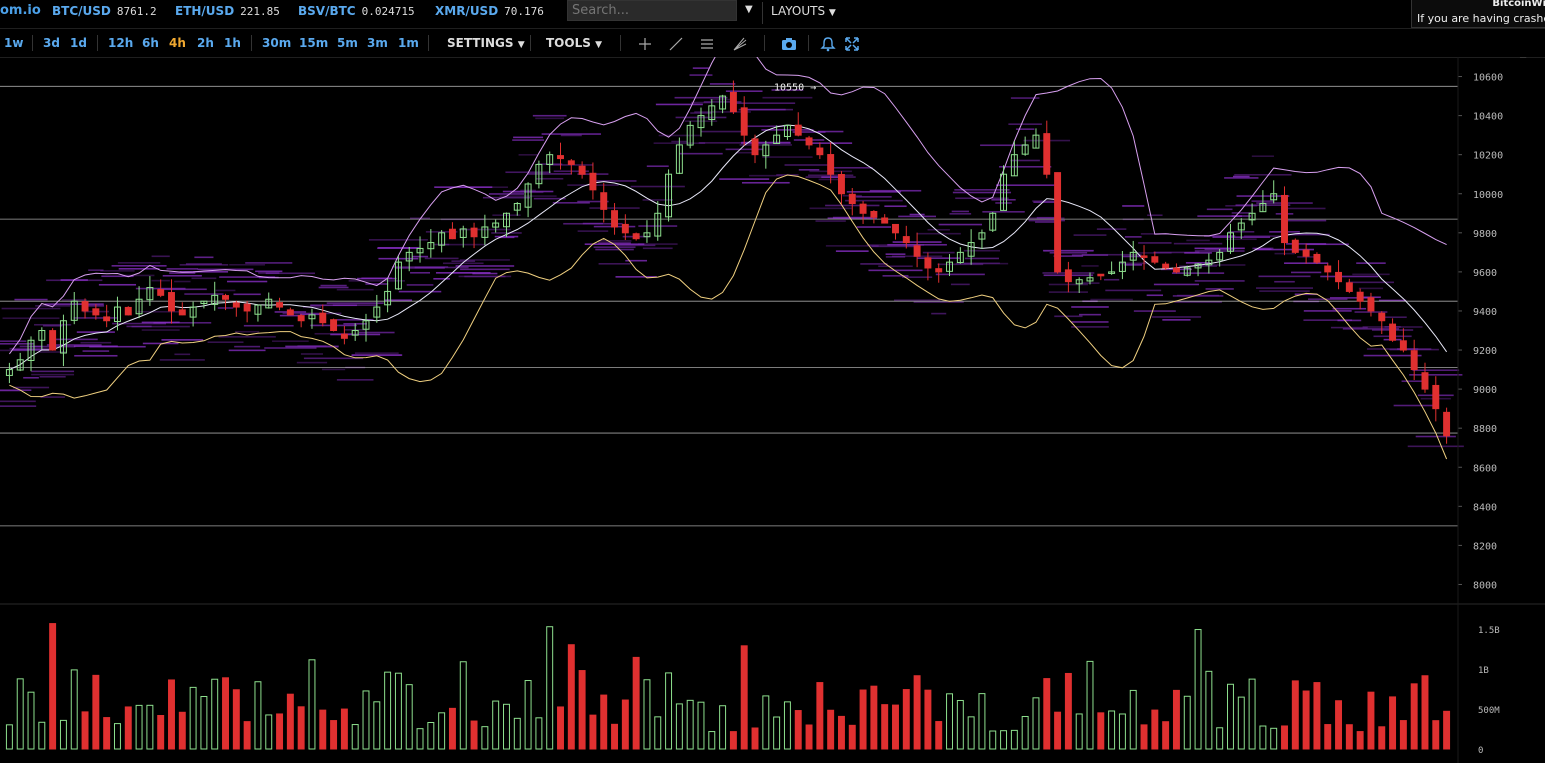 This screenshot has width=1545, height=763. Describe the element at coordinates (749, 9) in the screenshot. I see `search-dropdown-icon: ▼` at that location.